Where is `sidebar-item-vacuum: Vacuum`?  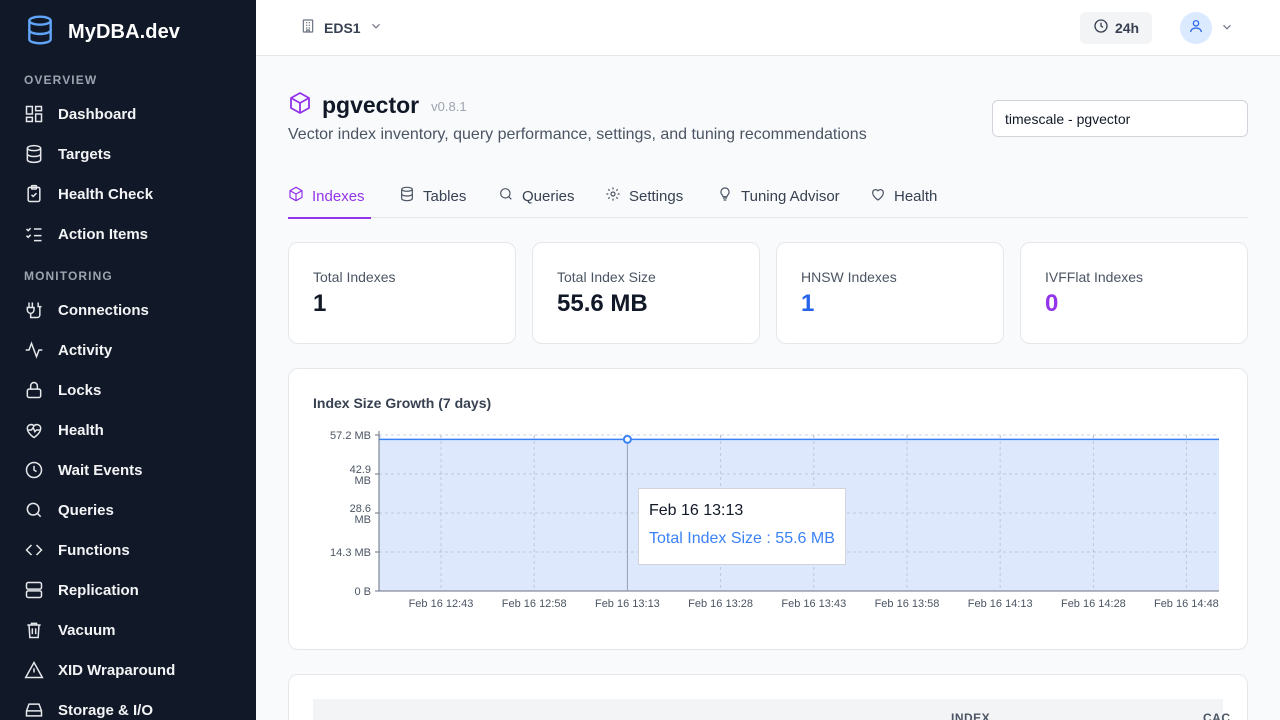
sidebar-item-vacuum: Vacuum is located at coordinates (70, 630).